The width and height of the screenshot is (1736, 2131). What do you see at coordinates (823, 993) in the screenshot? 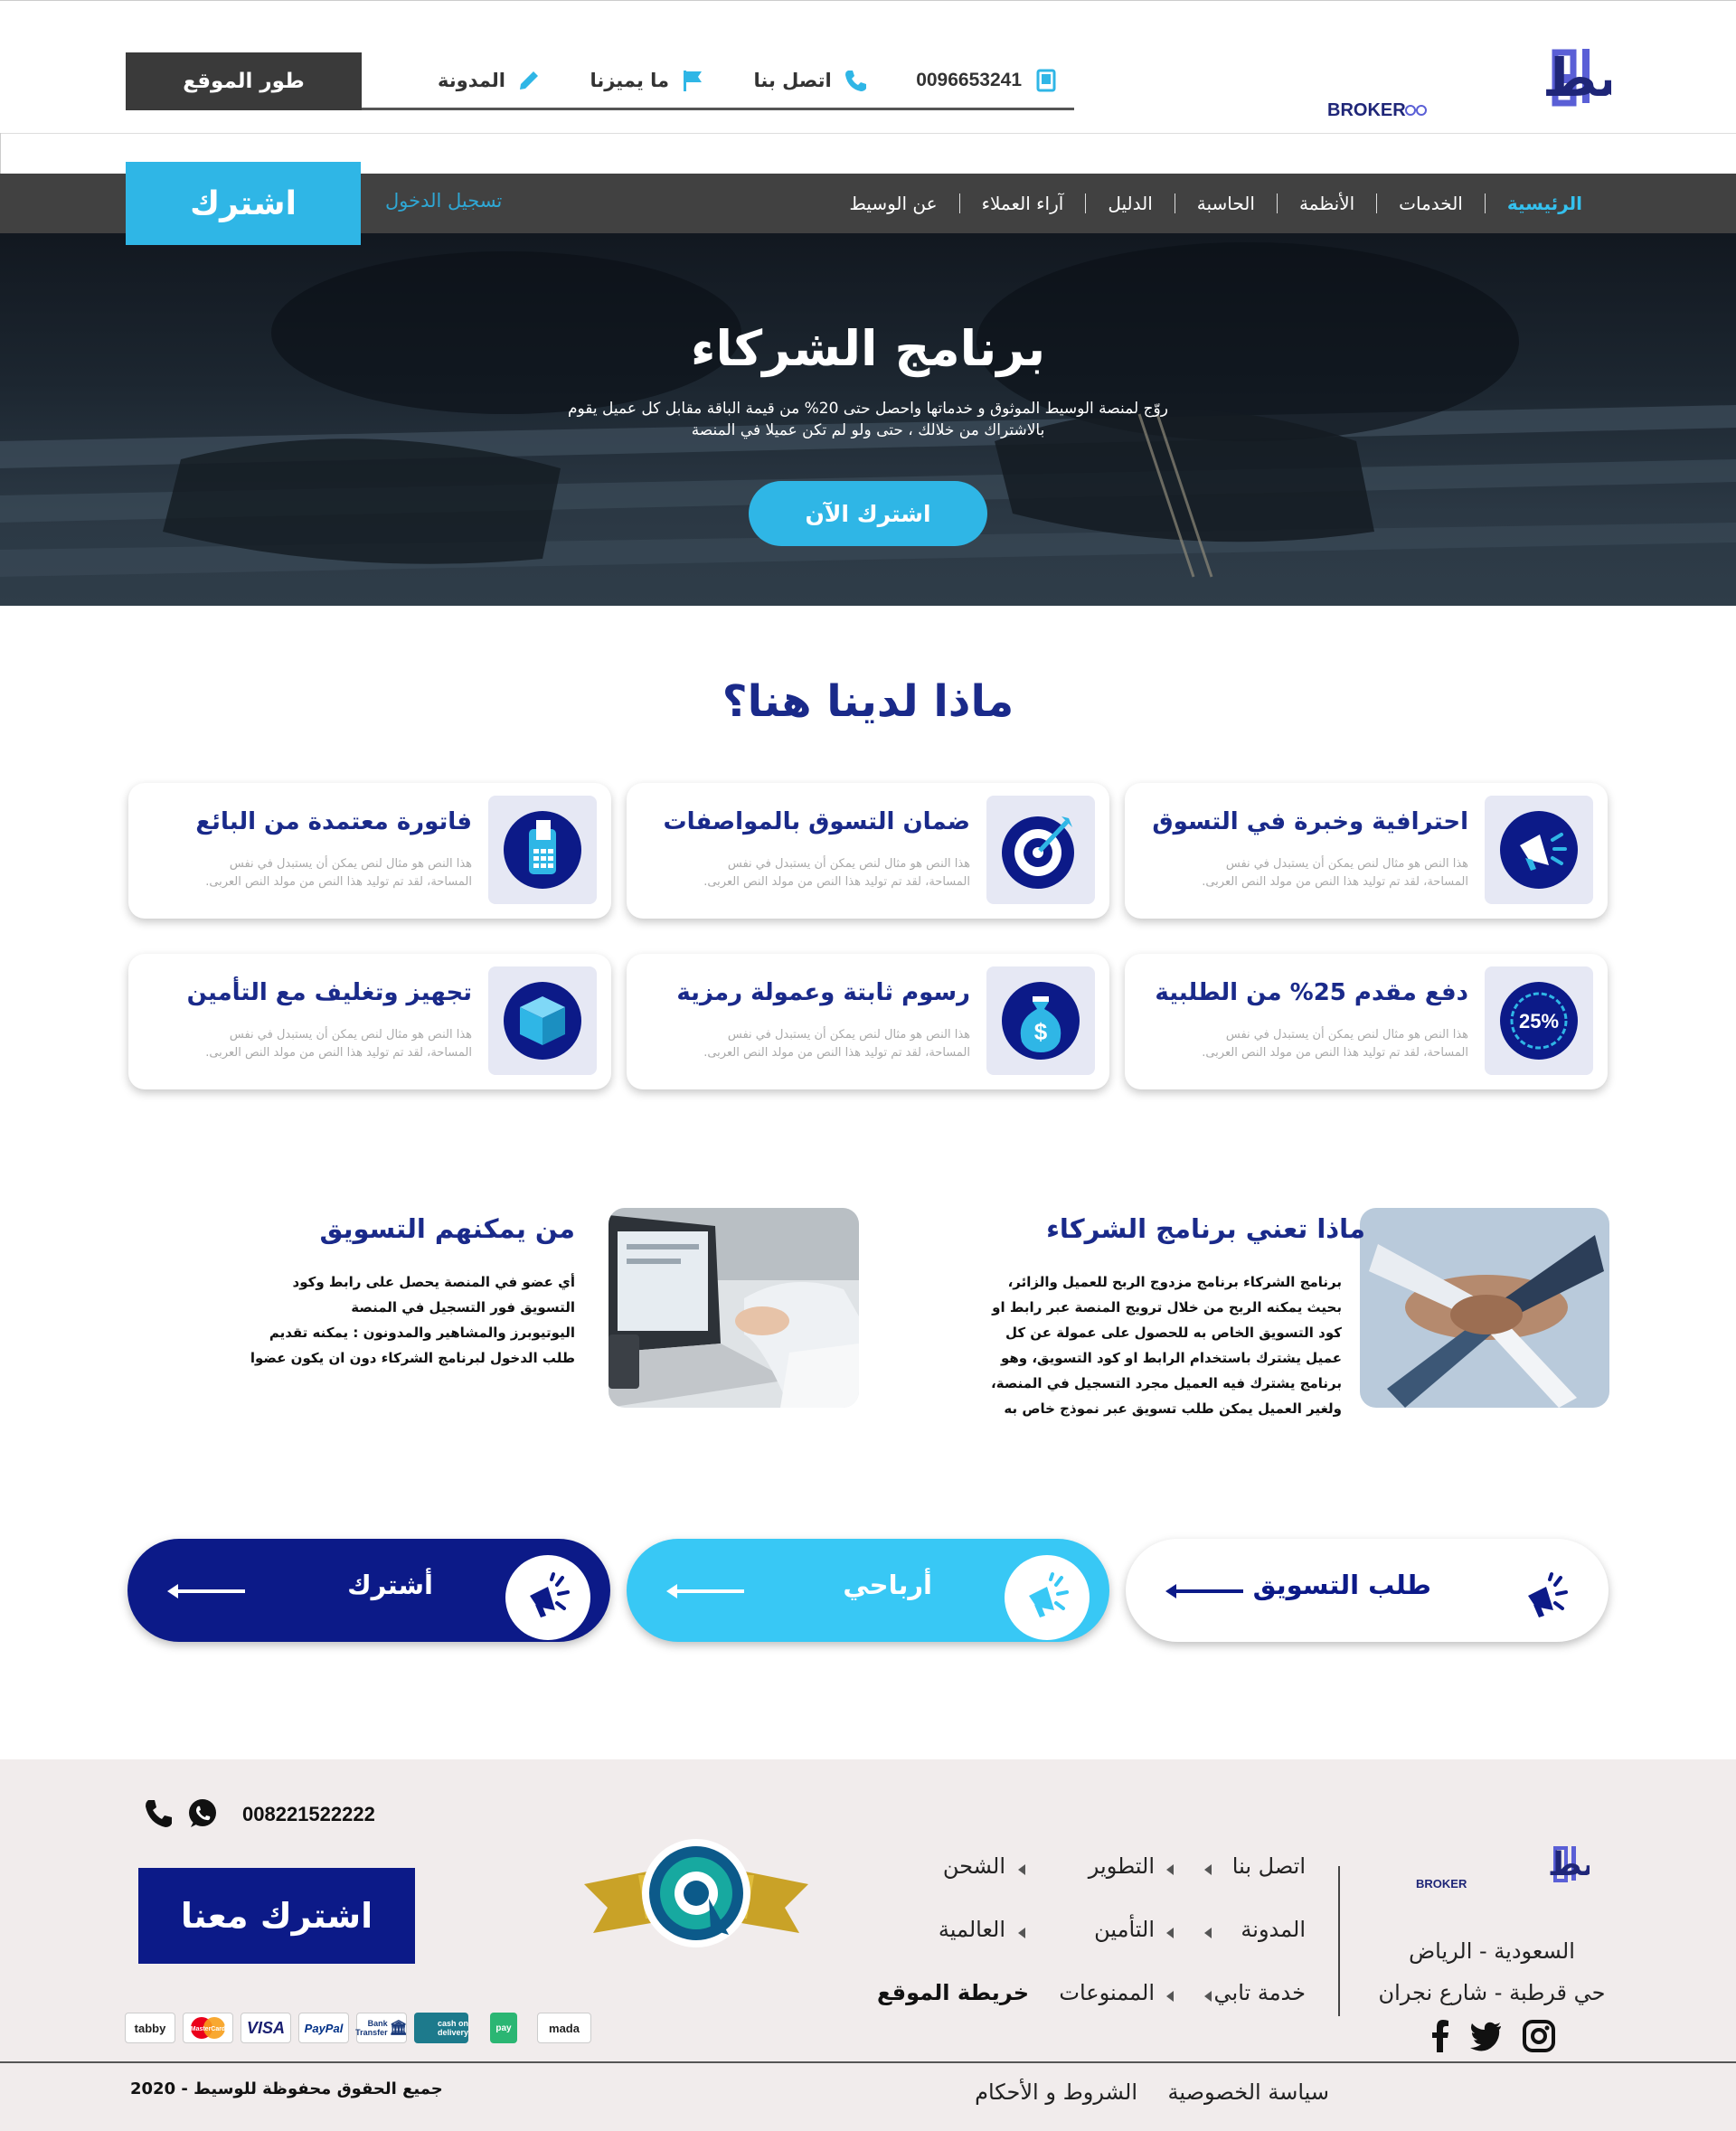
I see `card-title: رسوم ثابتة وعمولة رمزية` at bounding box center [823, 993].